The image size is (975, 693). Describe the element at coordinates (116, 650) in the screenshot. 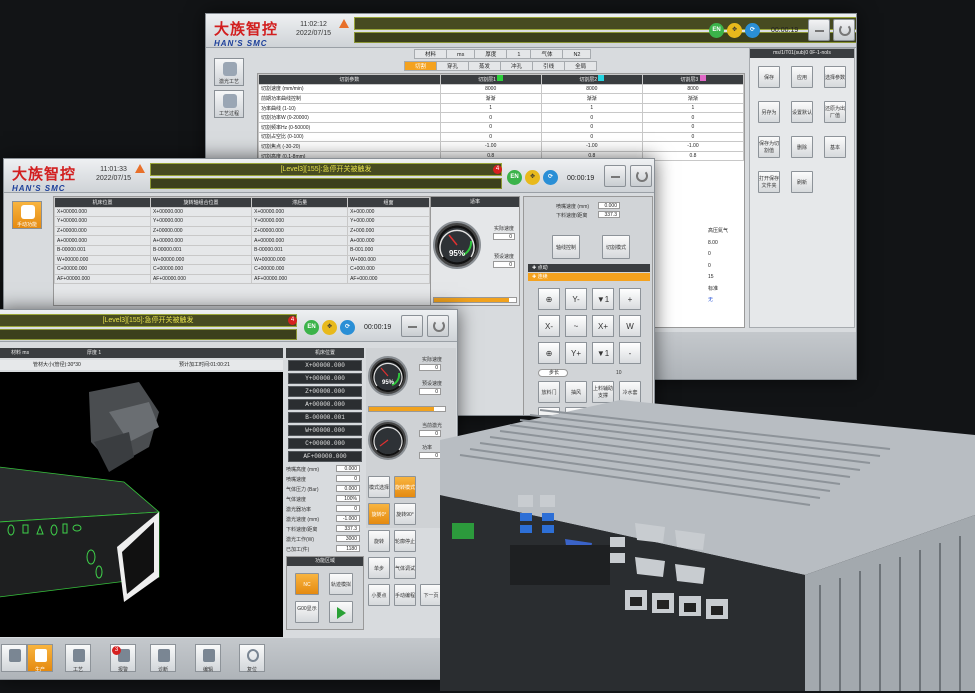

I see `nav-alarm-badge: 3` at that location.